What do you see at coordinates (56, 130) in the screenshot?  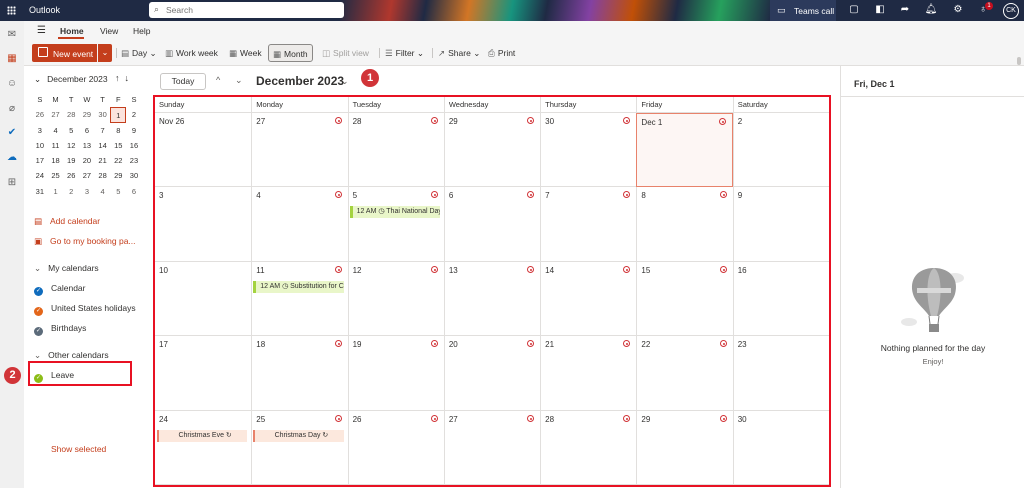 I see `mini-calendar-day: 4` at bounding box center [56, 130].